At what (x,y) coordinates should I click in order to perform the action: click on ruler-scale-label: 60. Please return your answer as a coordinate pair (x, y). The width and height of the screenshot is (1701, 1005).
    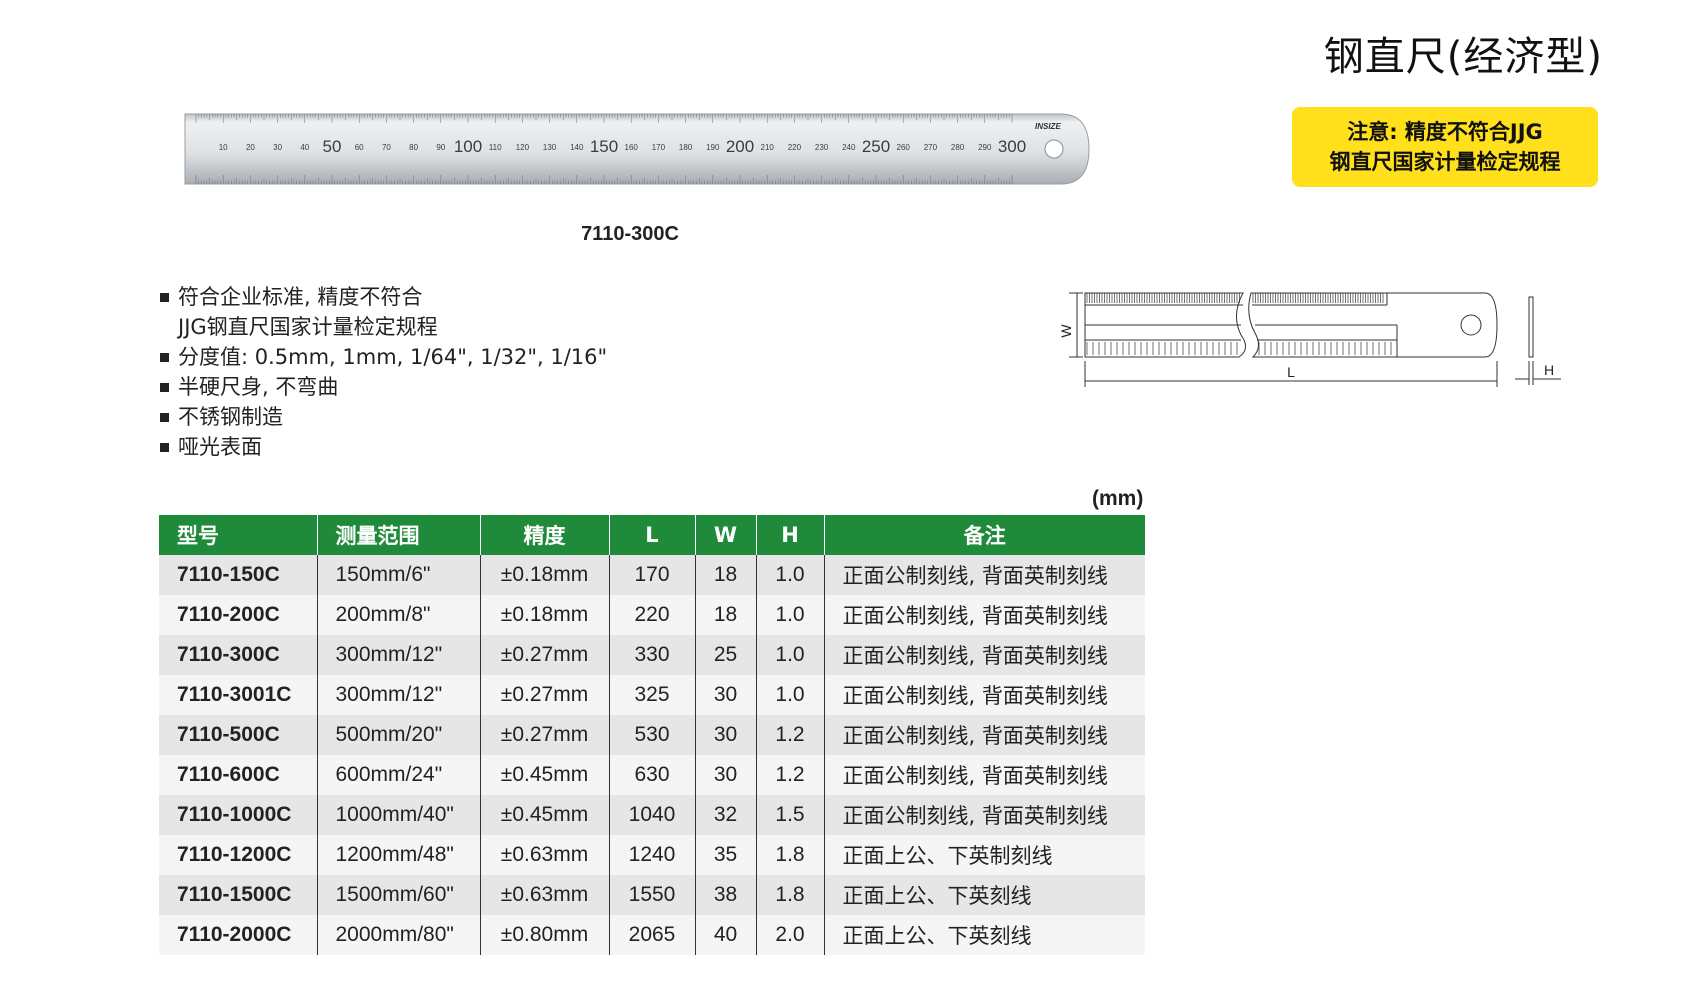
    Looking at the image, I should click on (359, 147).